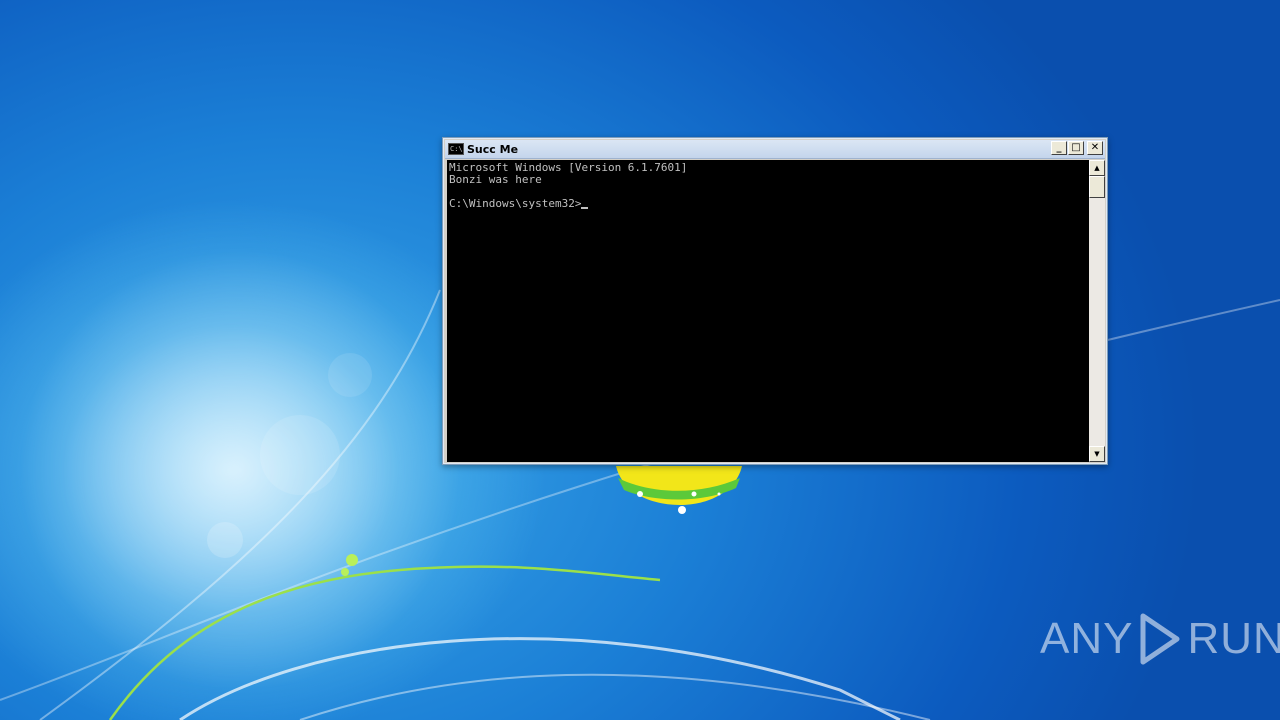 The image size is (1280, 720). I want to click on anyrun-watermark: ANY RUN, so click(1160, 639).